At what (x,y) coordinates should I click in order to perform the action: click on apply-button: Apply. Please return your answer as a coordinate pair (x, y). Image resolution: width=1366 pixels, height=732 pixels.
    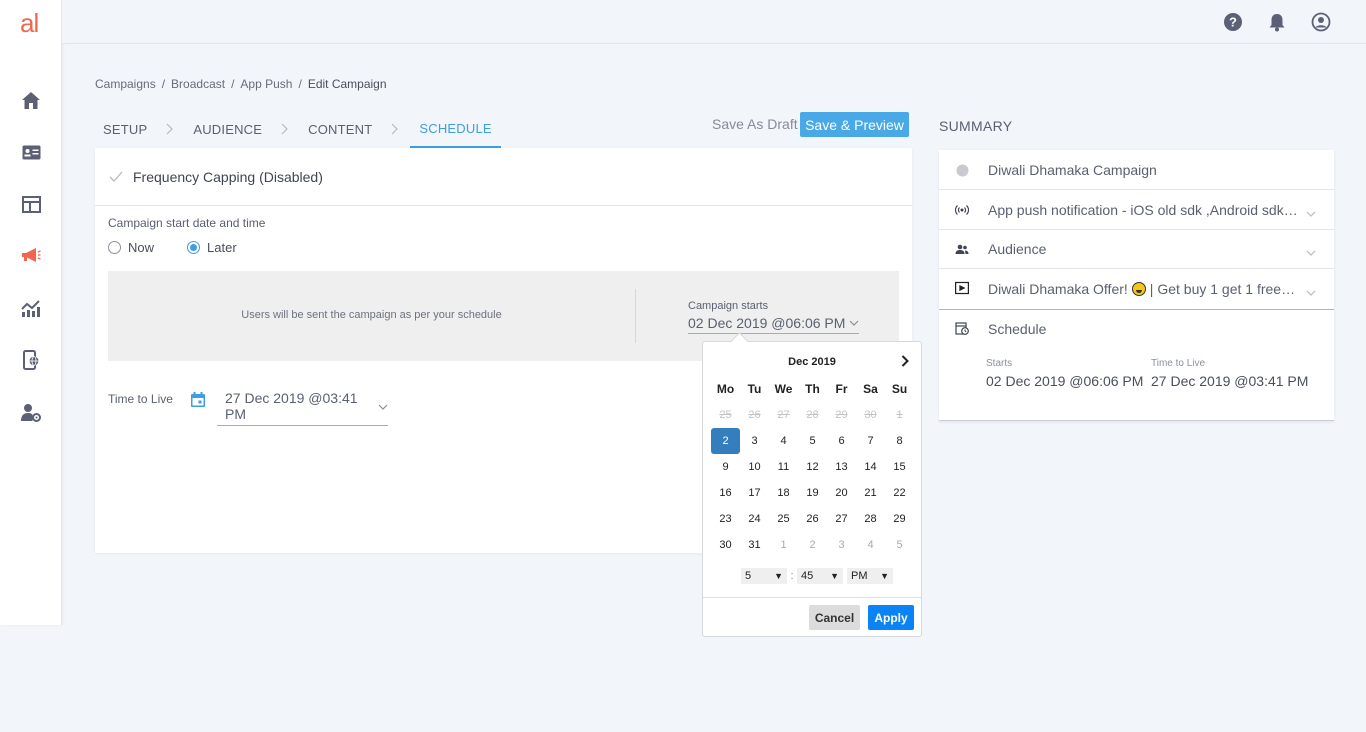
    Looking at the image, I should click on (891, 617).